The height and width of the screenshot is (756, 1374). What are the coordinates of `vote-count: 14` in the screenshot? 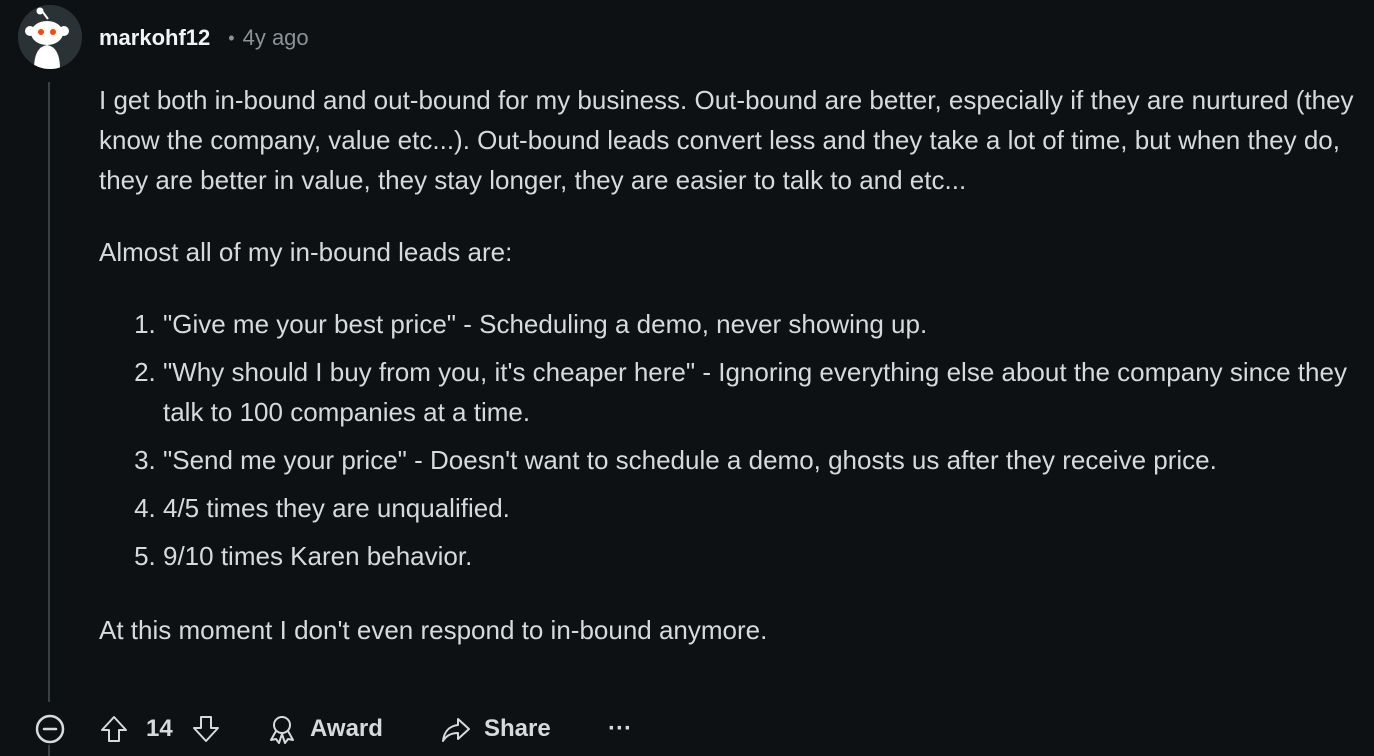 It's located at (159, 729).